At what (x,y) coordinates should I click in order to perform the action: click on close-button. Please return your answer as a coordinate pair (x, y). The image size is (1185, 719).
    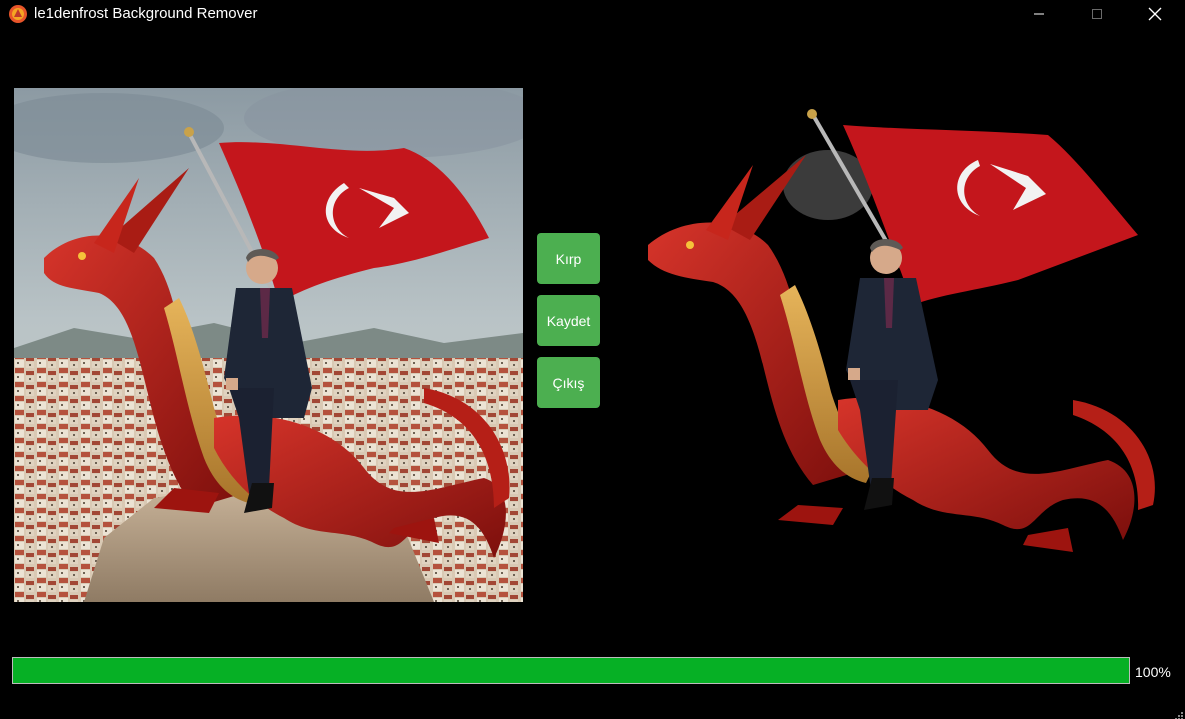
    Looking at the image, I should click on (1155, 14).